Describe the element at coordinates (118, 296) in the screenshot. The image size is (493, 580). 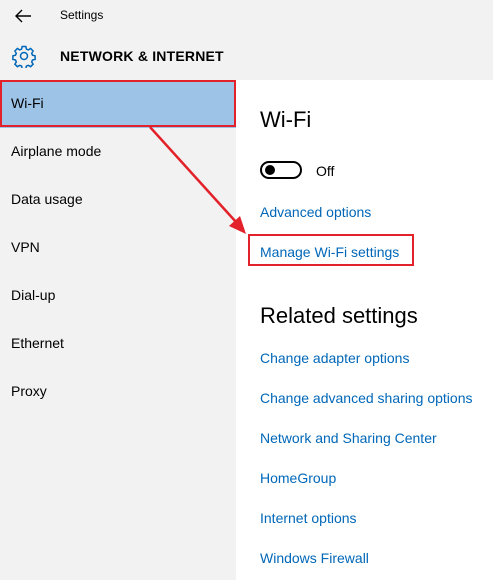
I see `sidebar-item-dial-up: Dial-up` at that location.